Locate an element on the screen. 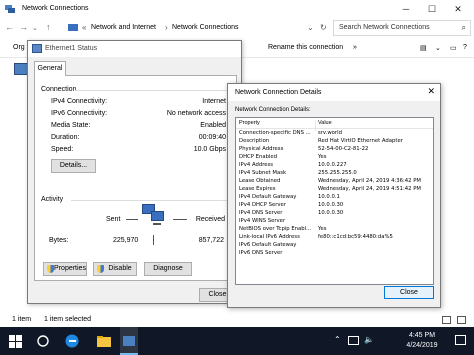  cortana-search-icon is located at coordinates (43, 341).